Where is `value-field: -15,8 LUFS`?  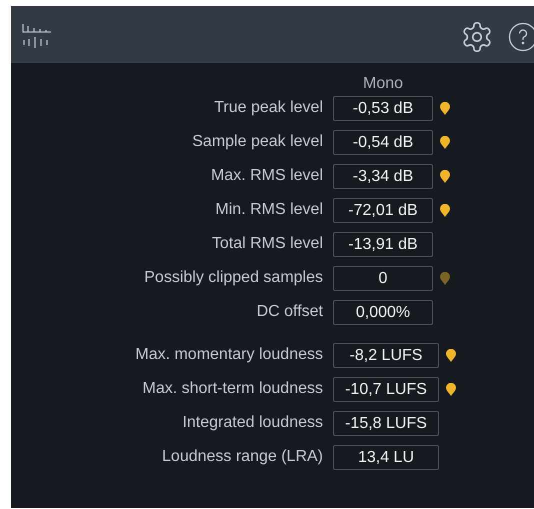
value-field: -15,8 LUFS is located at coordinates (386, 423).